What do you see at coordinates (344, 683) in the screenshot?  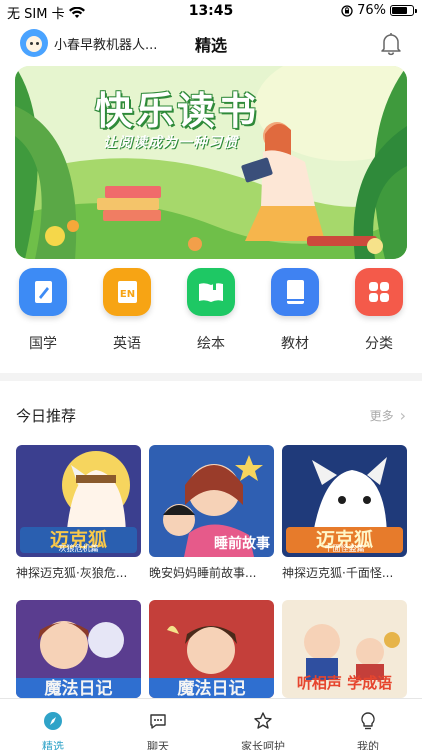 I see `cover-title: 听相声 学成语` at bounding box center [344, 683].